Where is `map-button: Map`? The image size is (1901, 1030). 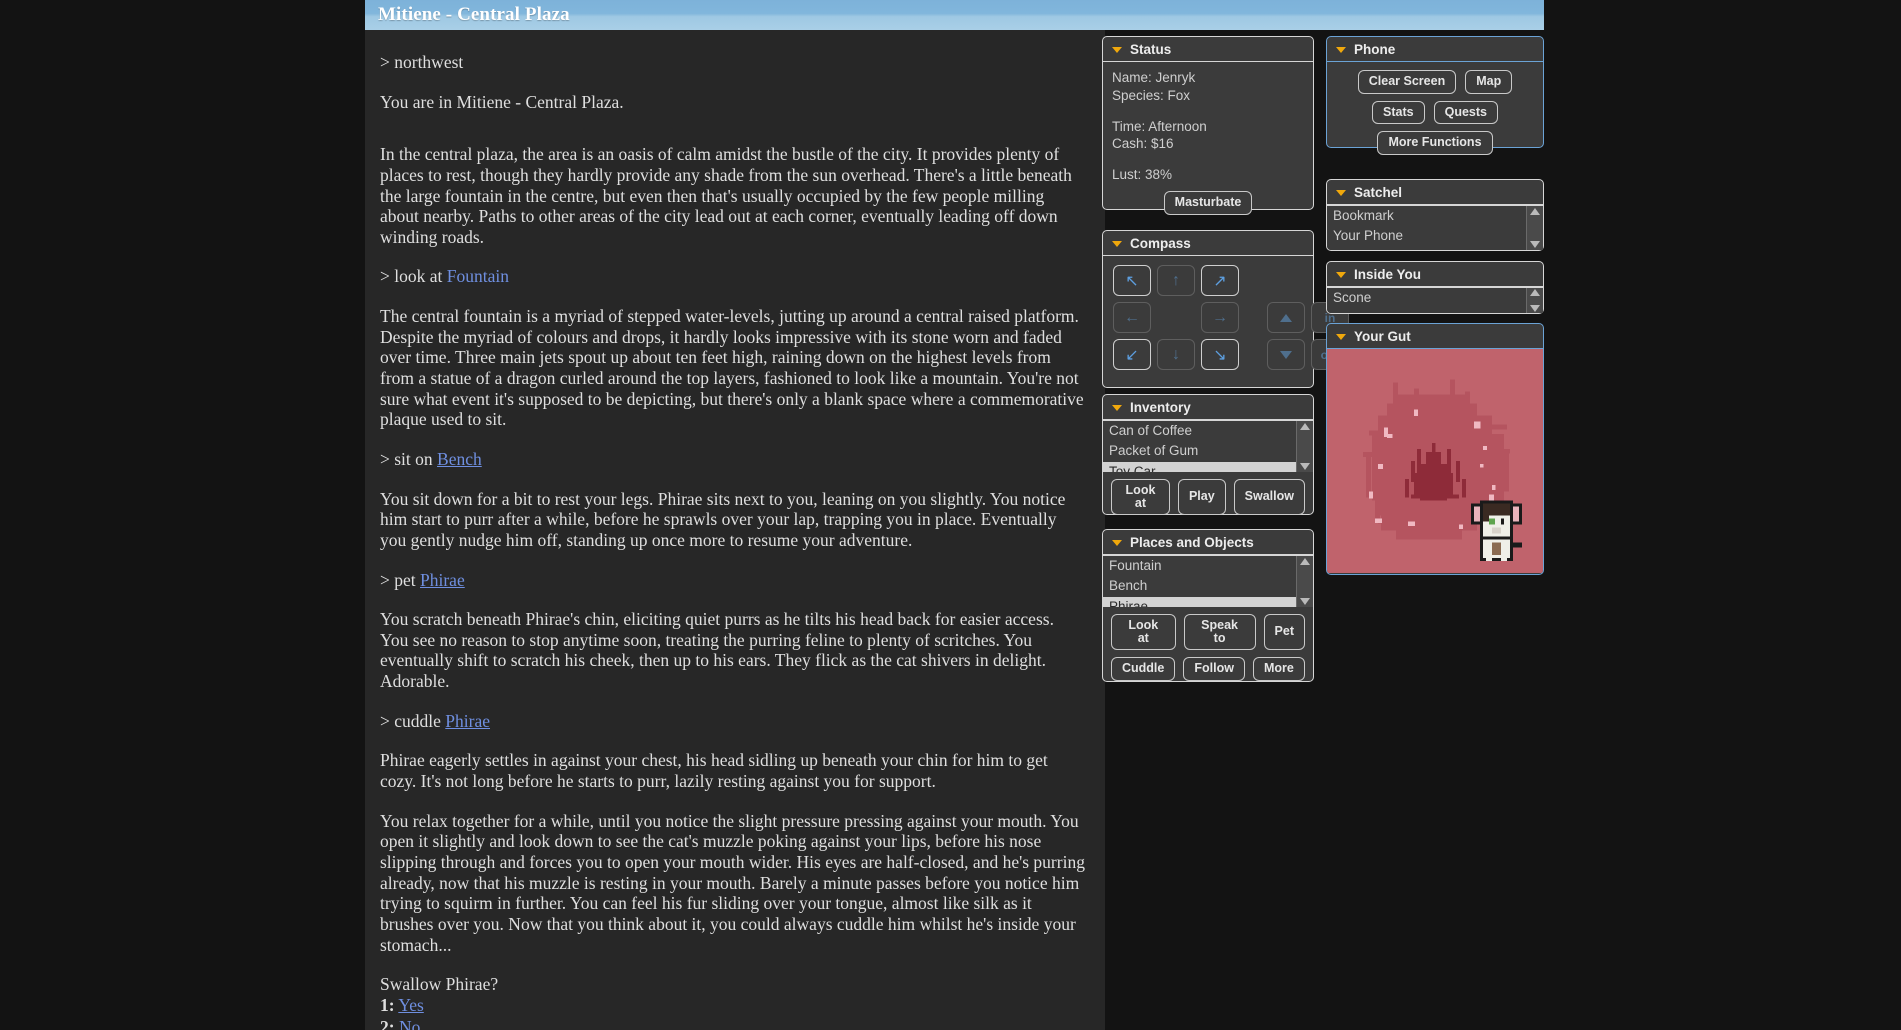
map-button: Map is located at coordinates (1489, 82).